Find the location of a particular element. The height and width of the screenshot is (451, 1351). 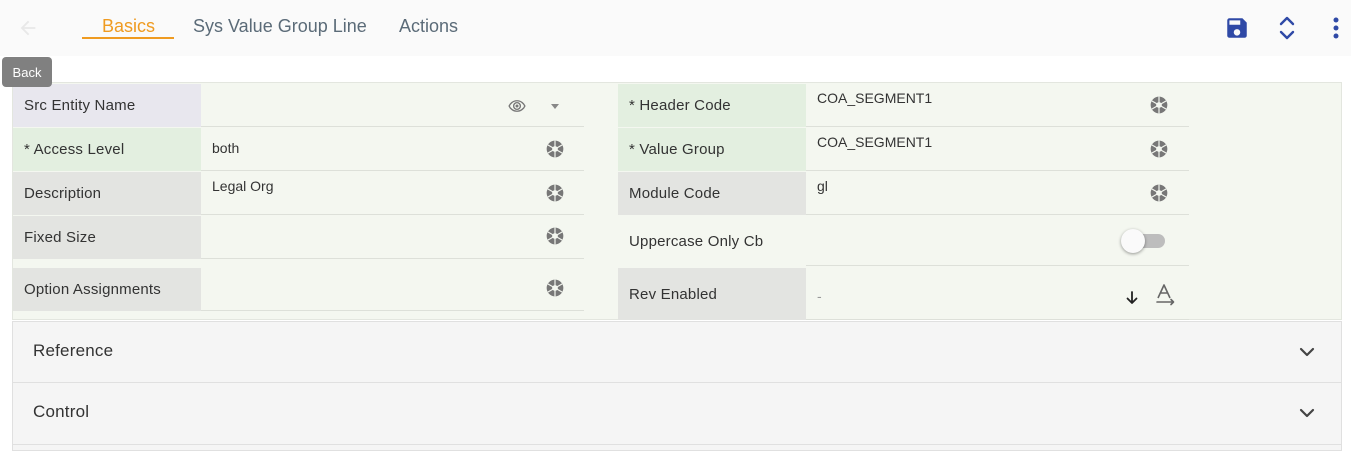

lookup-button-fixed-size is located at coordinates (555, 236).